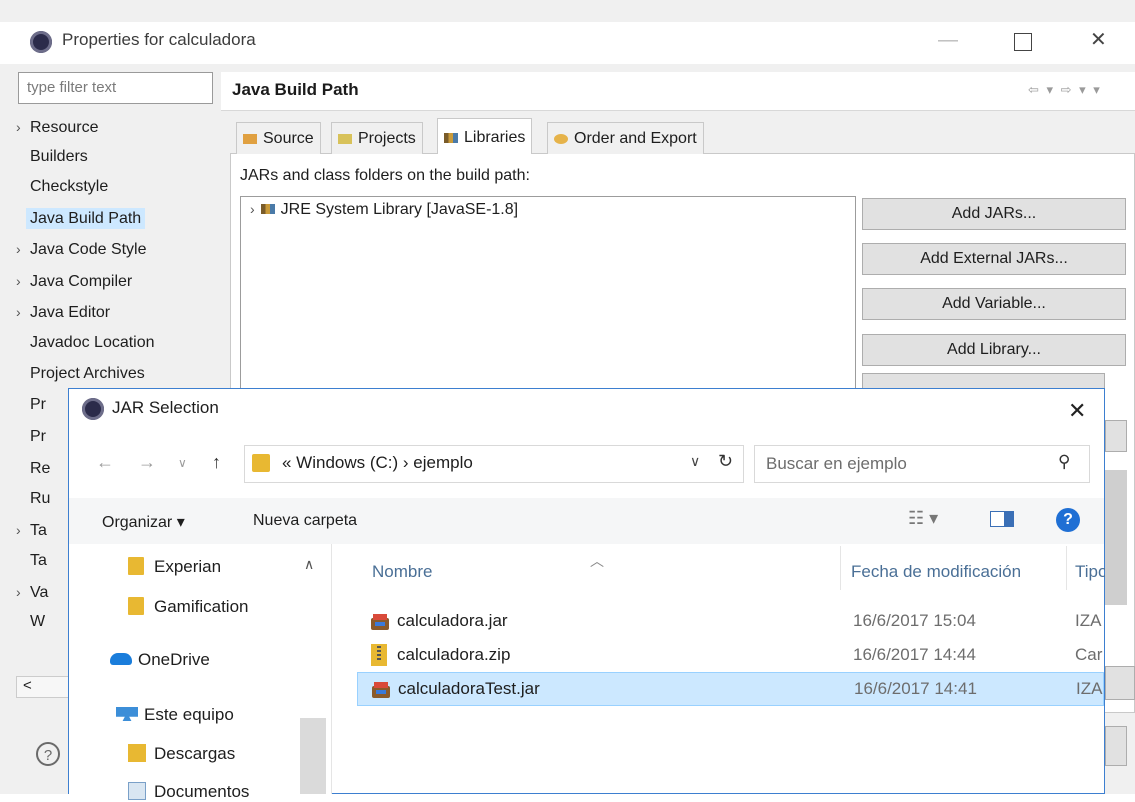  What do you see at coordinates (81, 219) in the screenshot?
I see `tree-item-java-build-path: Java Build Path` at bounding box center [81, 219].